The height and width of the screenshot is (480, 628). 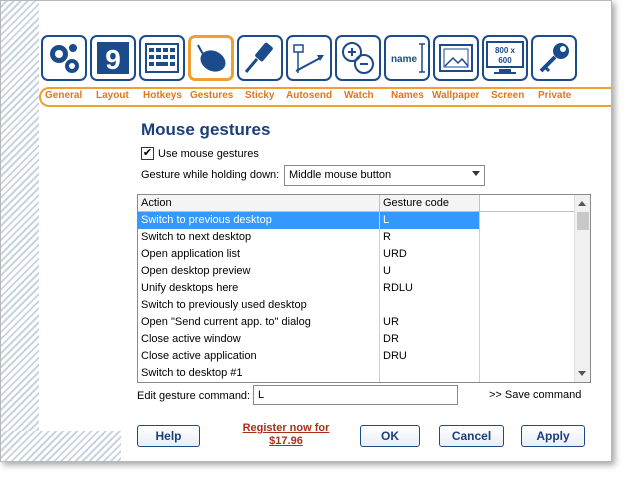 What do you see at coordinates (582, 203) in the screenshot?
I see `scroll-up-icon` at bounding box center [582, 203].